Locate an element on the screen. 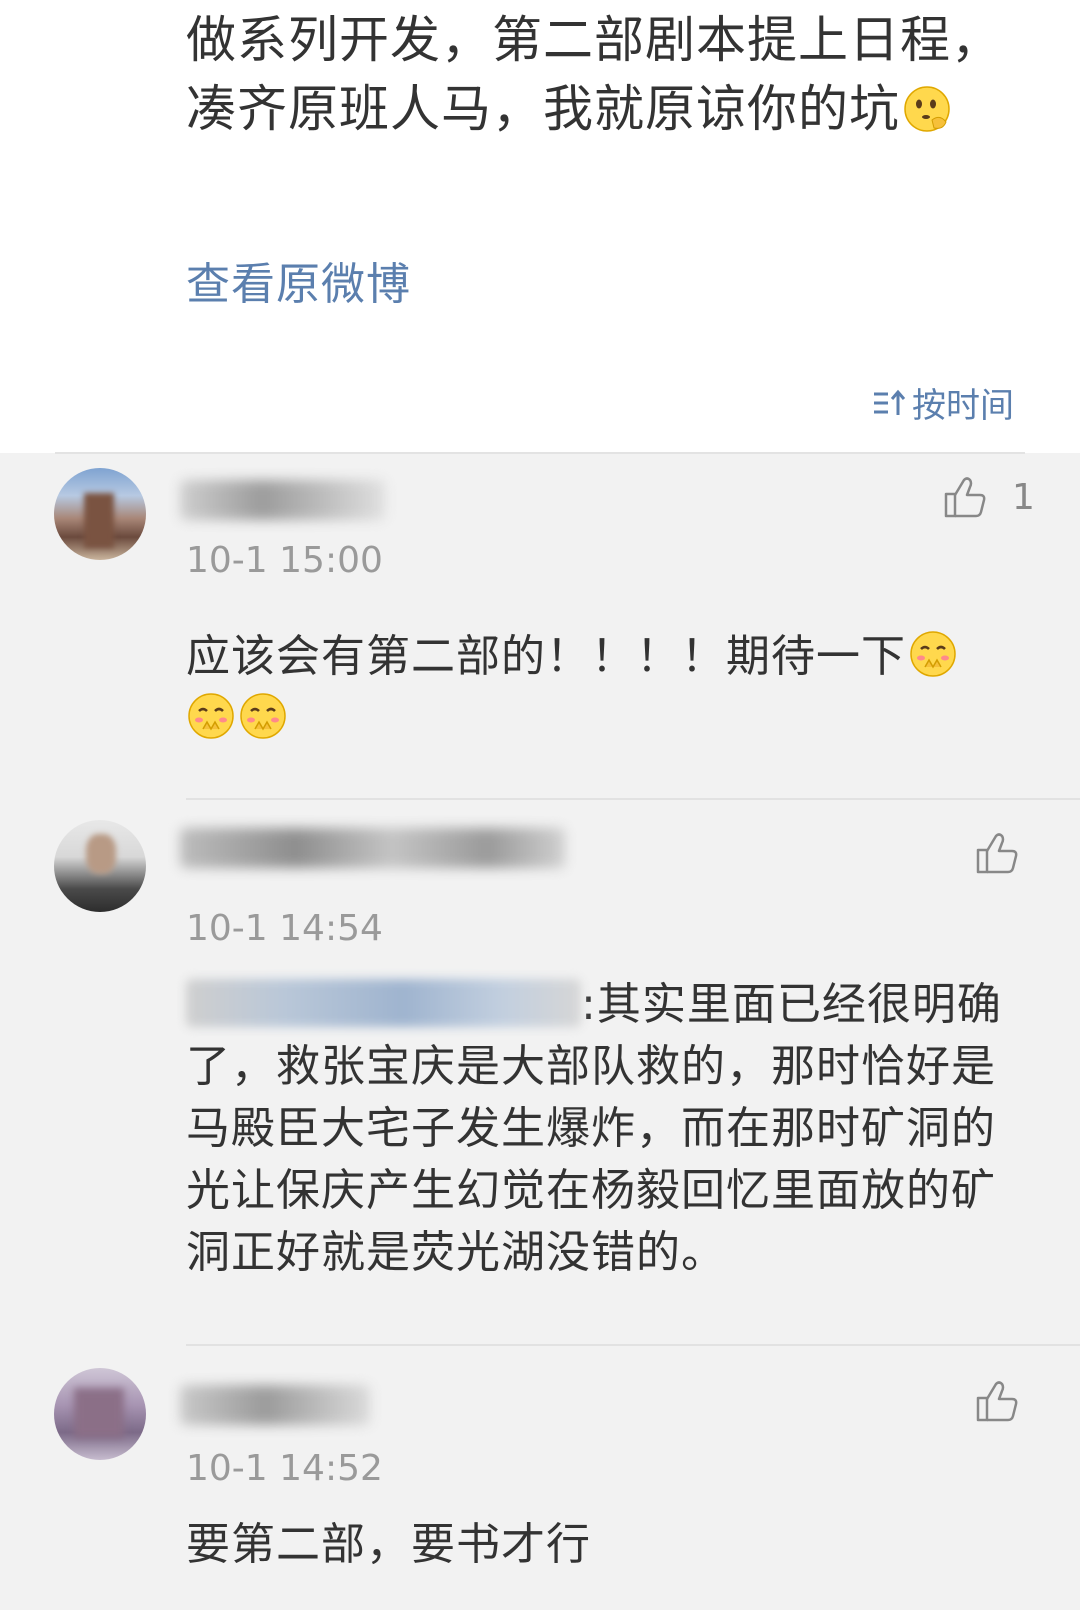 This screenshot has height=1610, width=1080. comment-text: 要第二部，要书才行 is located at coordinates (388, 1544).